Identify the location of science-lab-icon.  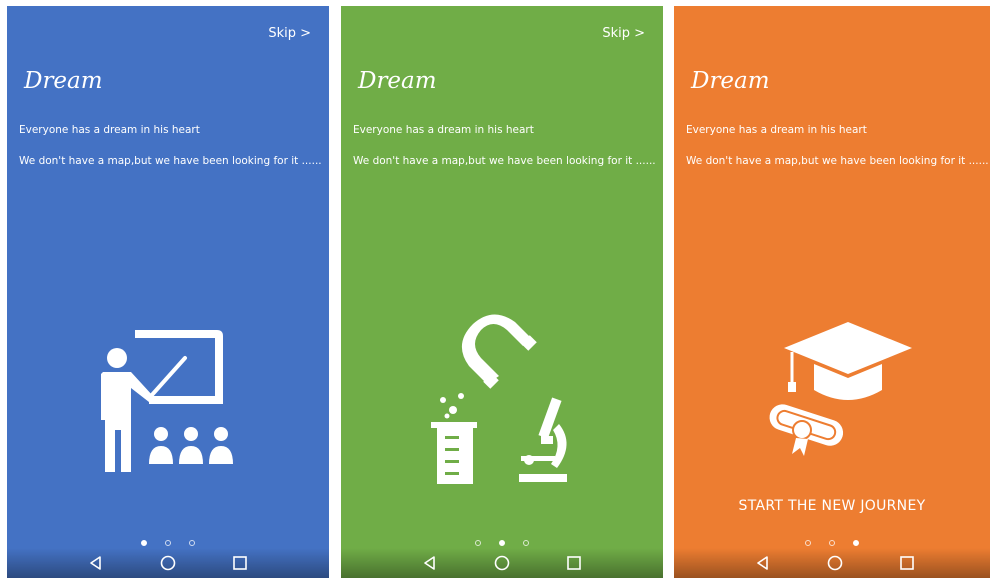
(499, 399).